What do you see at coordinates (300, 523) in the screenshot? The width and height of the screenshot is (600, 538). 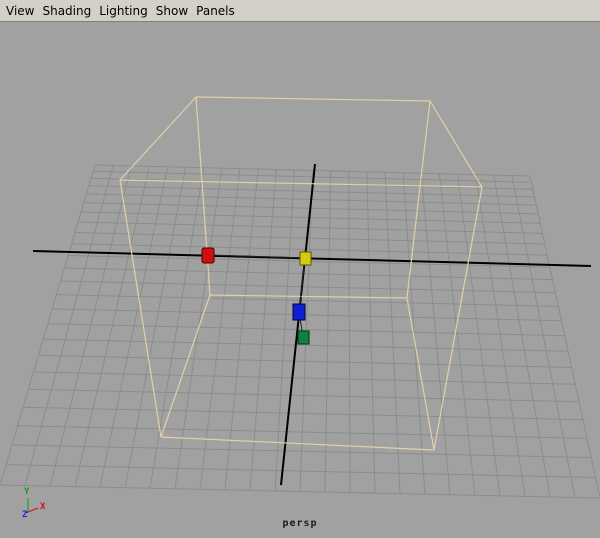 I see `camera-name-label: persp` at bounding box center [300, 523].